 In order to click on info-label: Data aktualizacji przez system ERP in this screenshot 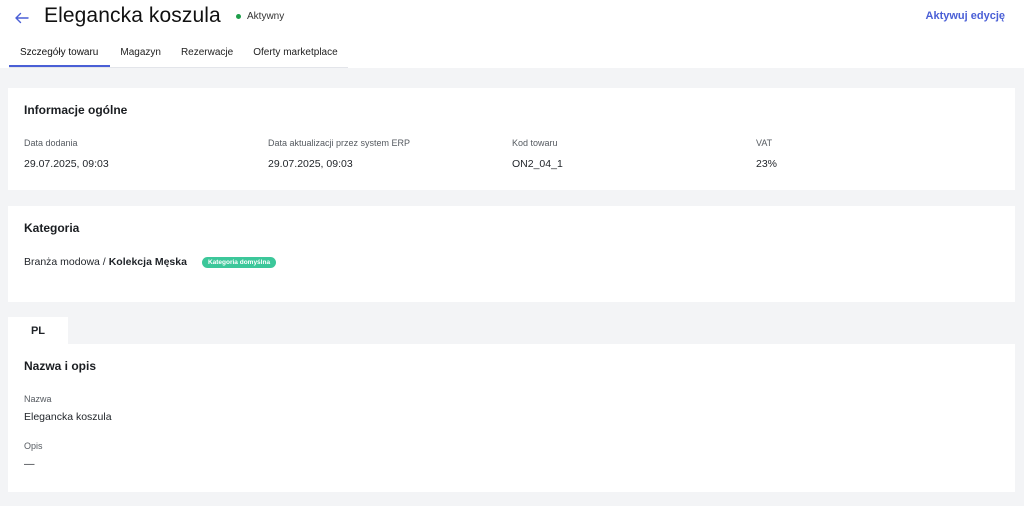, I will do `click(339, 143)`.